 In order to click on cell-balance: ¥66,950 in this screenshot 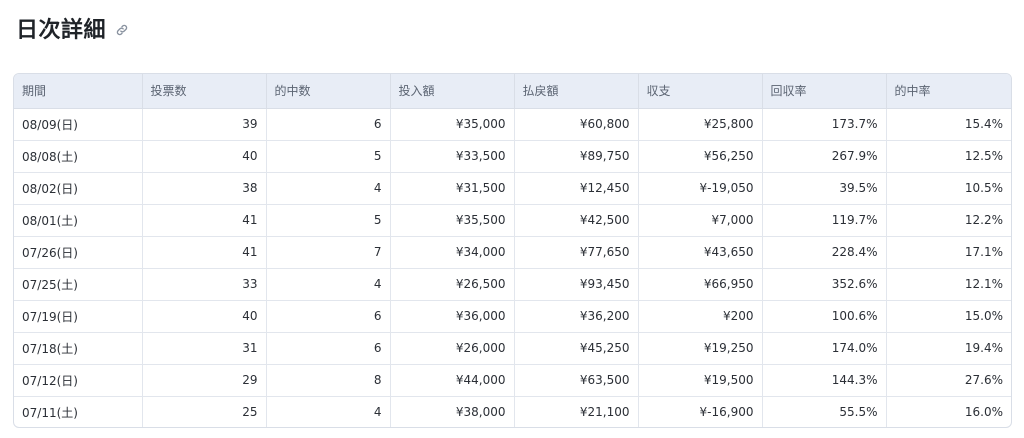, I will do `click(700, 284)`.